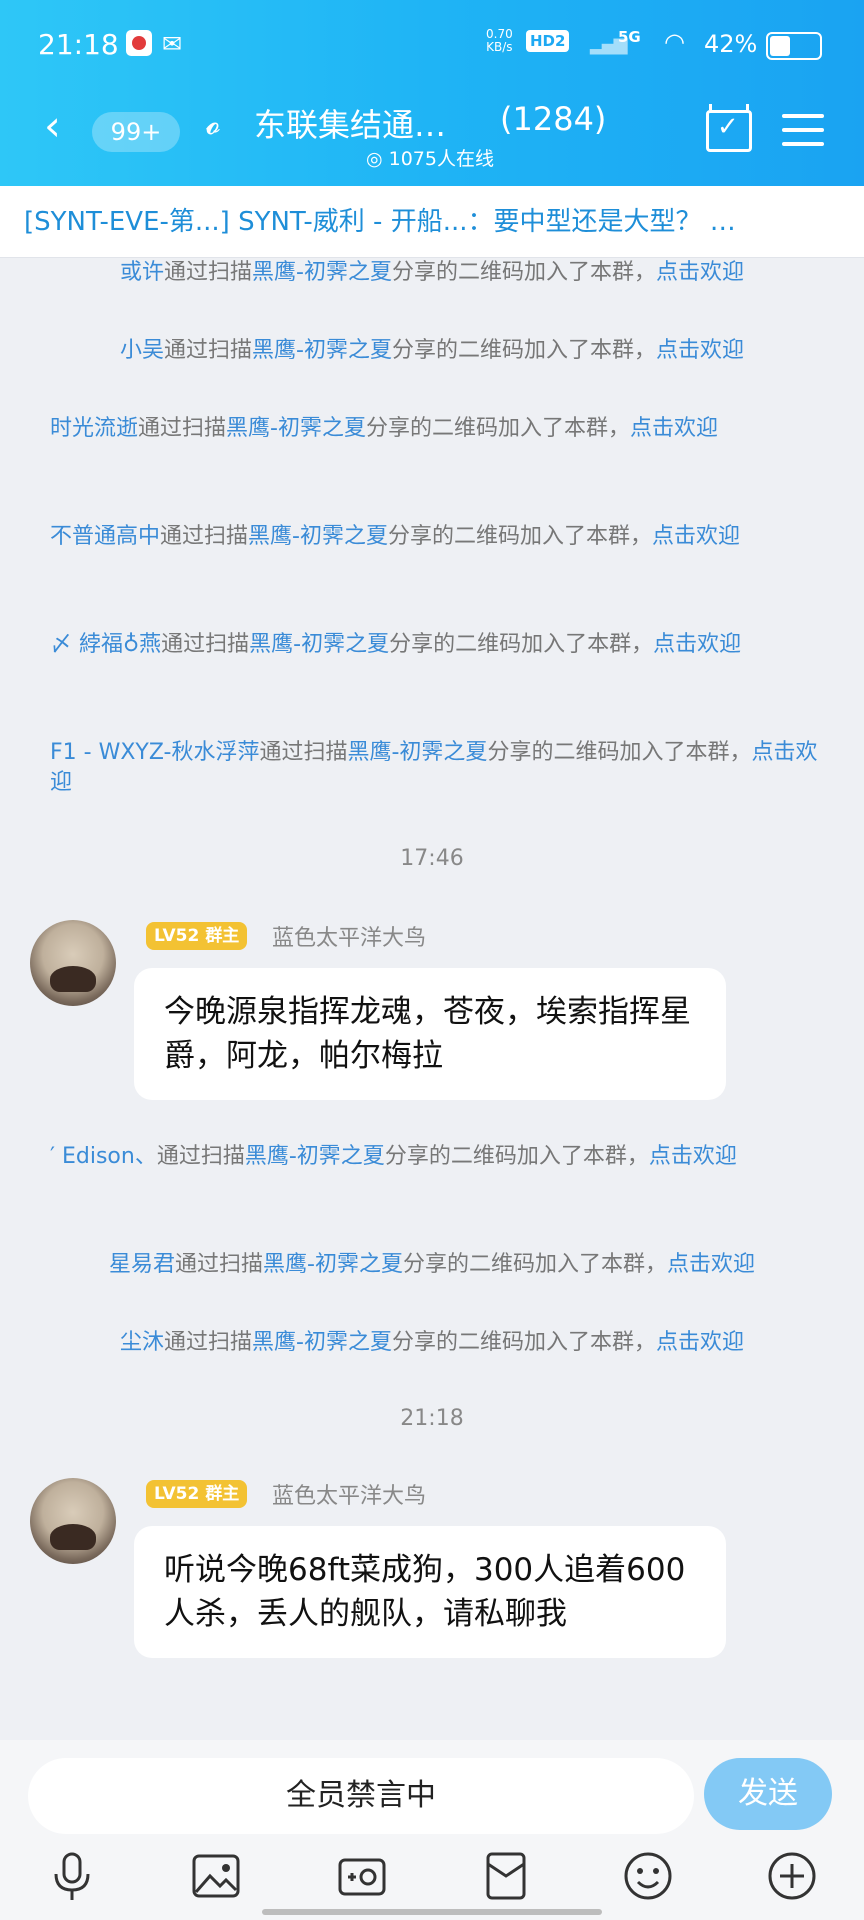 The height and width of the screenshot is (1920, 864). I want to click on message-bubble: 今晚源泉指挥龙魂，苍夜，埃索指挥星爵，阿龙，帕尔梅拉, so click(430, 1034).